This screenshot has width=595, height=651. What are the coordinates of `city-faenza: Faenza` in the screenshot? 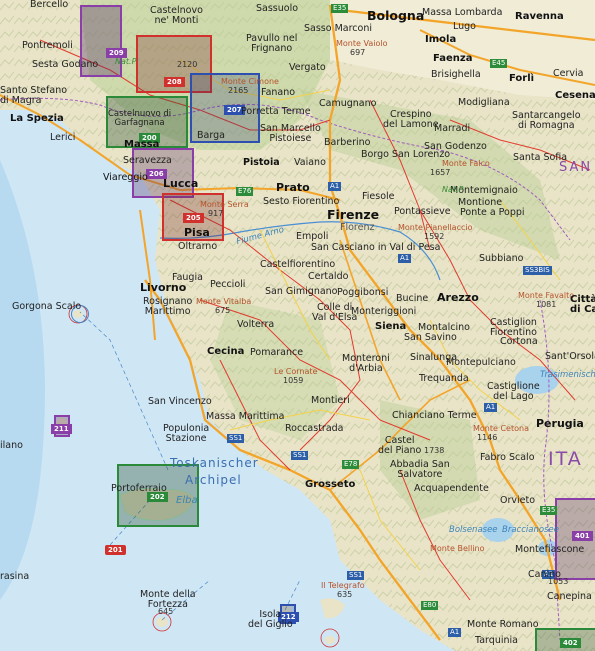 It's located at (452, 59).